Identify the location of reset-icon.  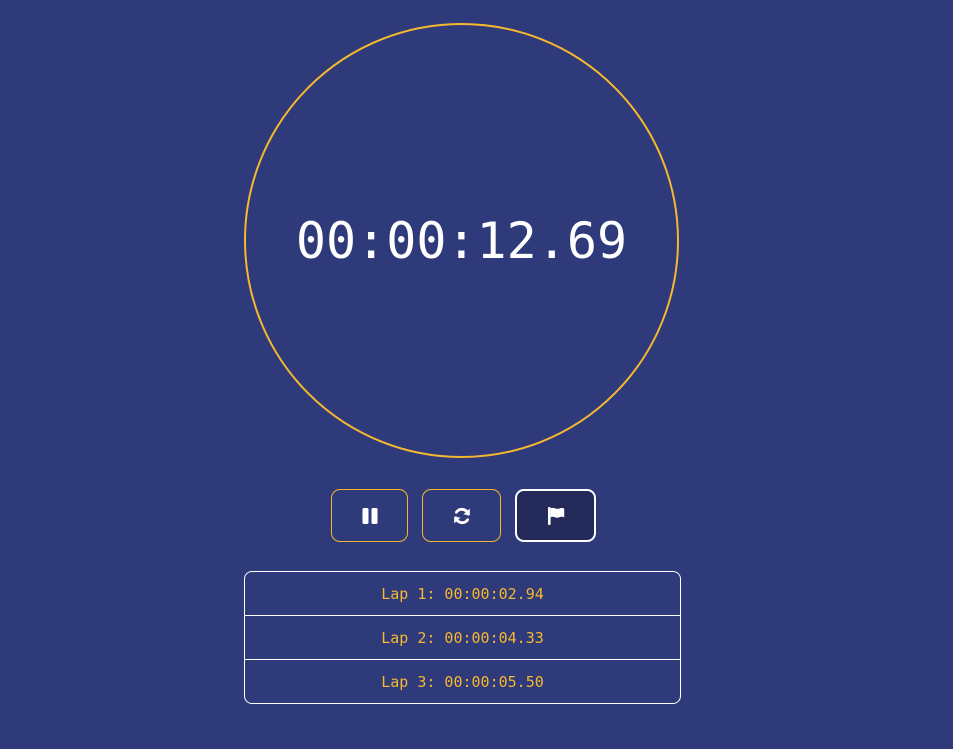
(461, 515).